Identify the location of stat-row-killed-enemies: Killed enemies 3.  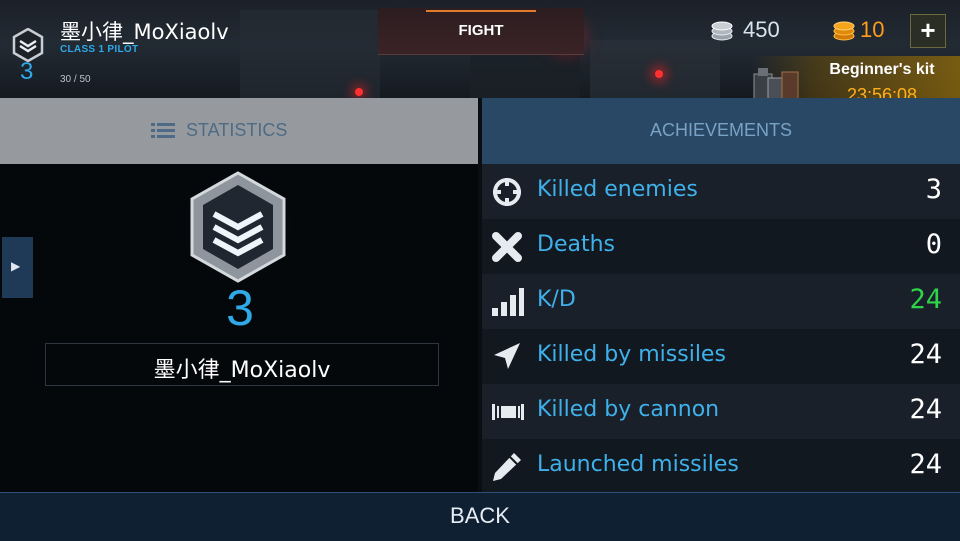
(721, 191).